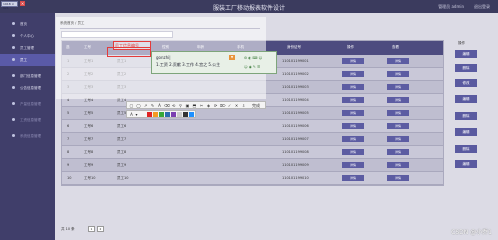 The image size is (498, 240). I want to click on redo-icon: ⟳, so click(215, 105).